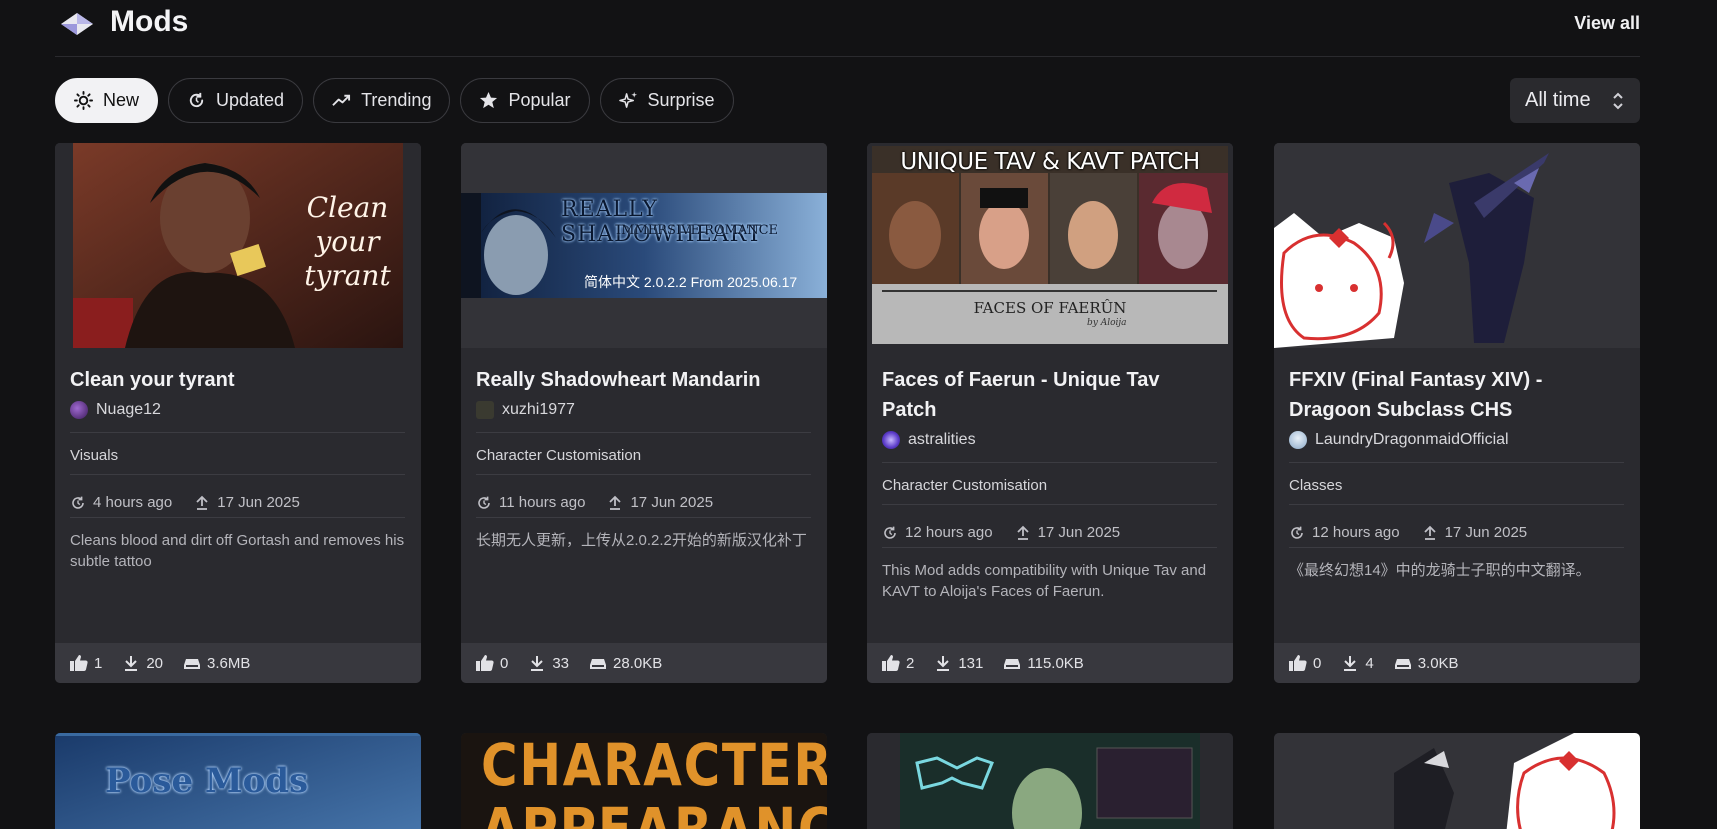 The width and height of the screenshot is (1717, 829). I want to click on logo-icon, so click(77, 24).